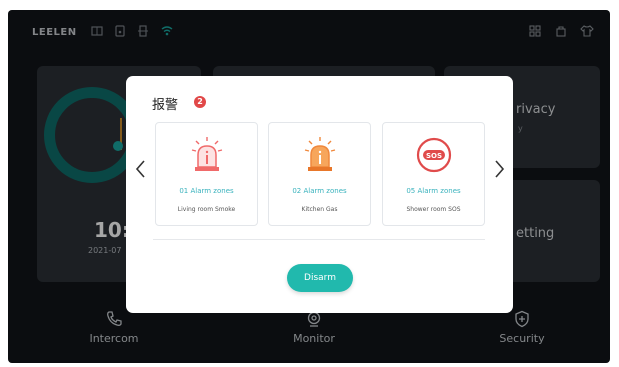 The height and width of the screenshot is (367, 619). Describe the element at coordinates (200, 102) in the screenshot. I see `alarm-count-badge: 2` at that location.